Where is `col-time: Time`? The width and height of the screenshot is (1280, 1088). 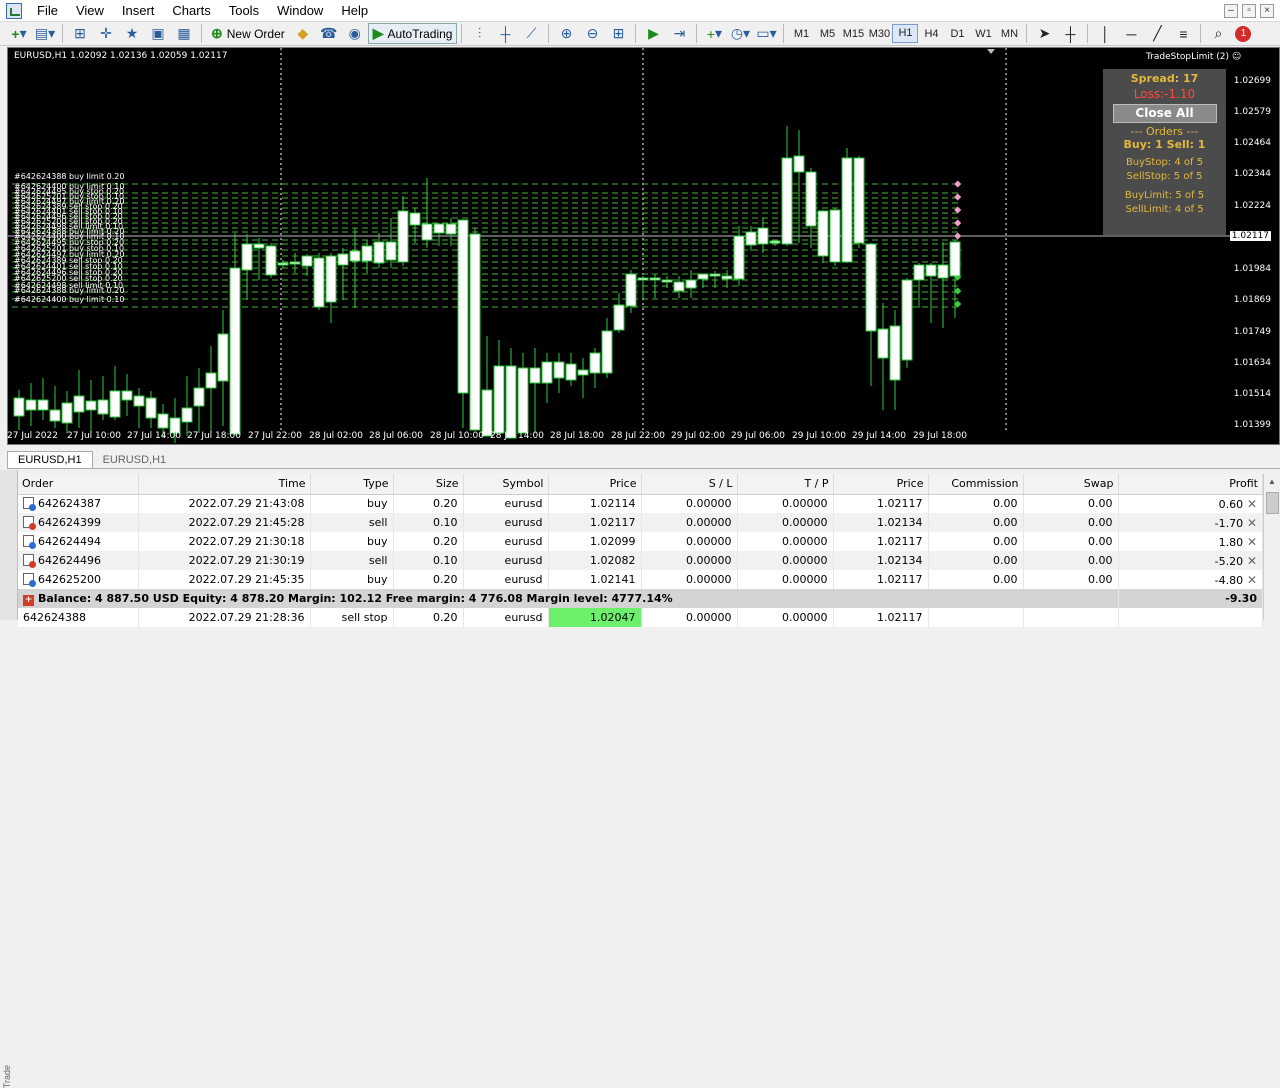
col-time: Time is located at coordinates (224, 484).